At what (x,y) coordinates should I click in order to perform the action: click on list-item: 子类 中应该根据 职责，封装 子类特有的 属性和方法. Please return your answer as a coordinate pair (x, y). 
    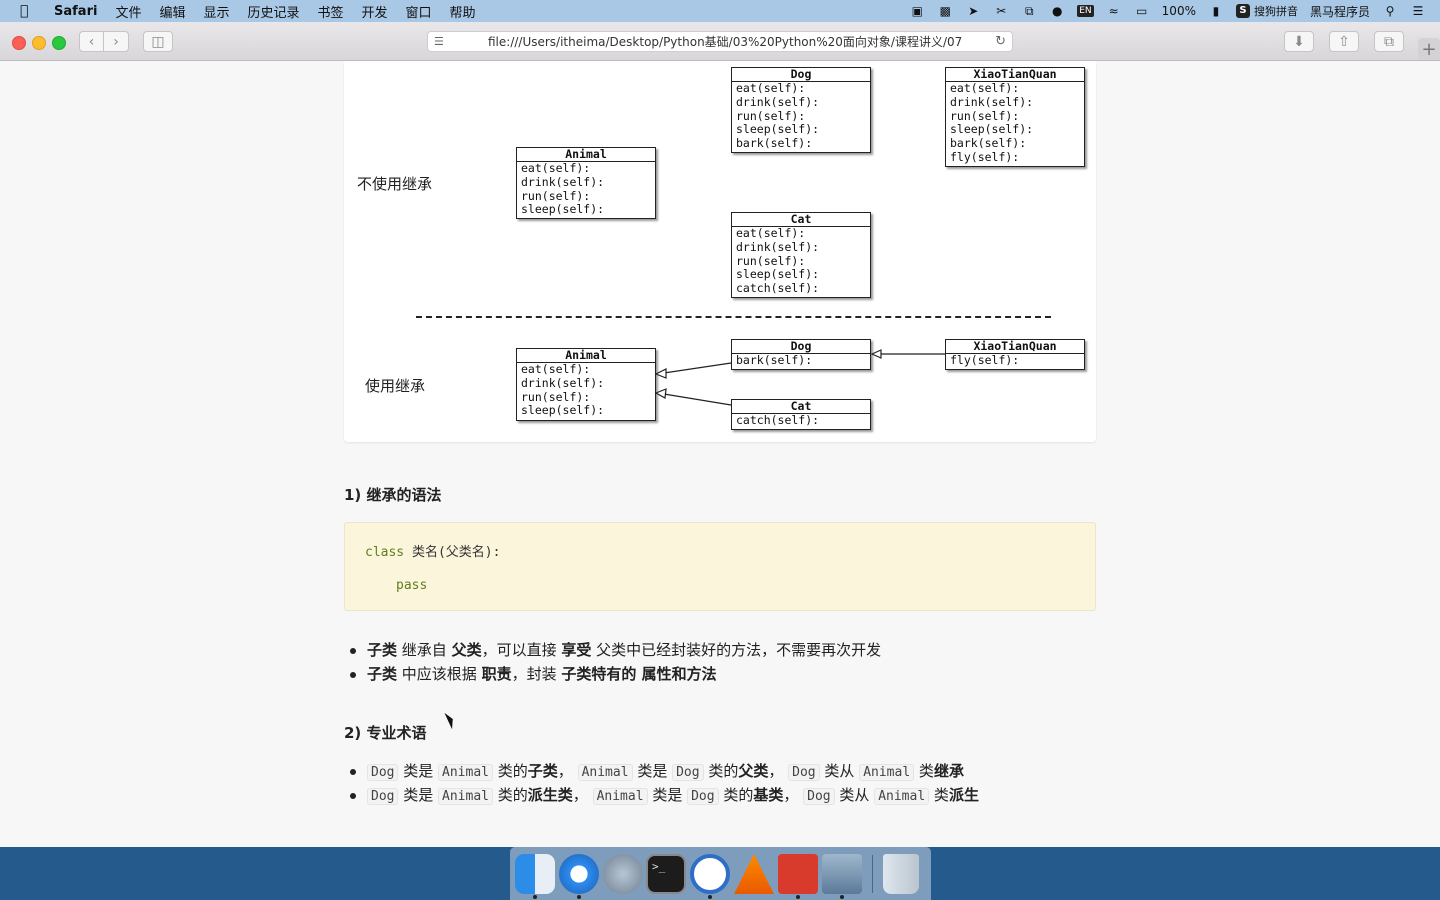
    Looking at the image, I should click on (612, 674).